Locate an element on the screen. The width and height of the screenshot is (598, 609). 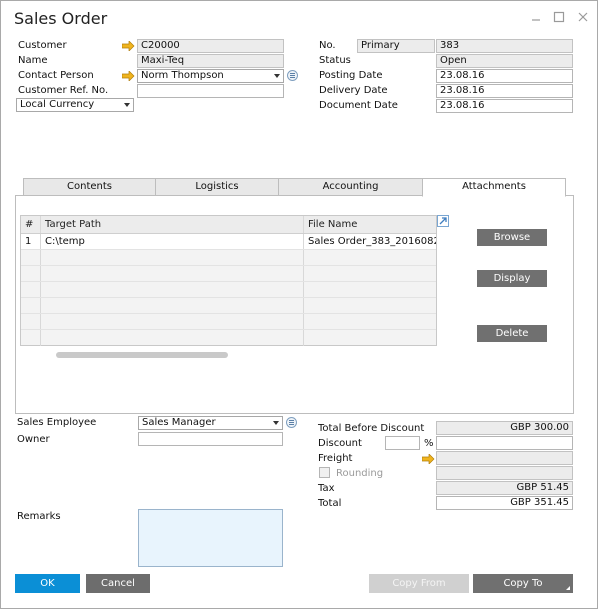
column-header-file-name: File Name is located at coordinates (370, 224).